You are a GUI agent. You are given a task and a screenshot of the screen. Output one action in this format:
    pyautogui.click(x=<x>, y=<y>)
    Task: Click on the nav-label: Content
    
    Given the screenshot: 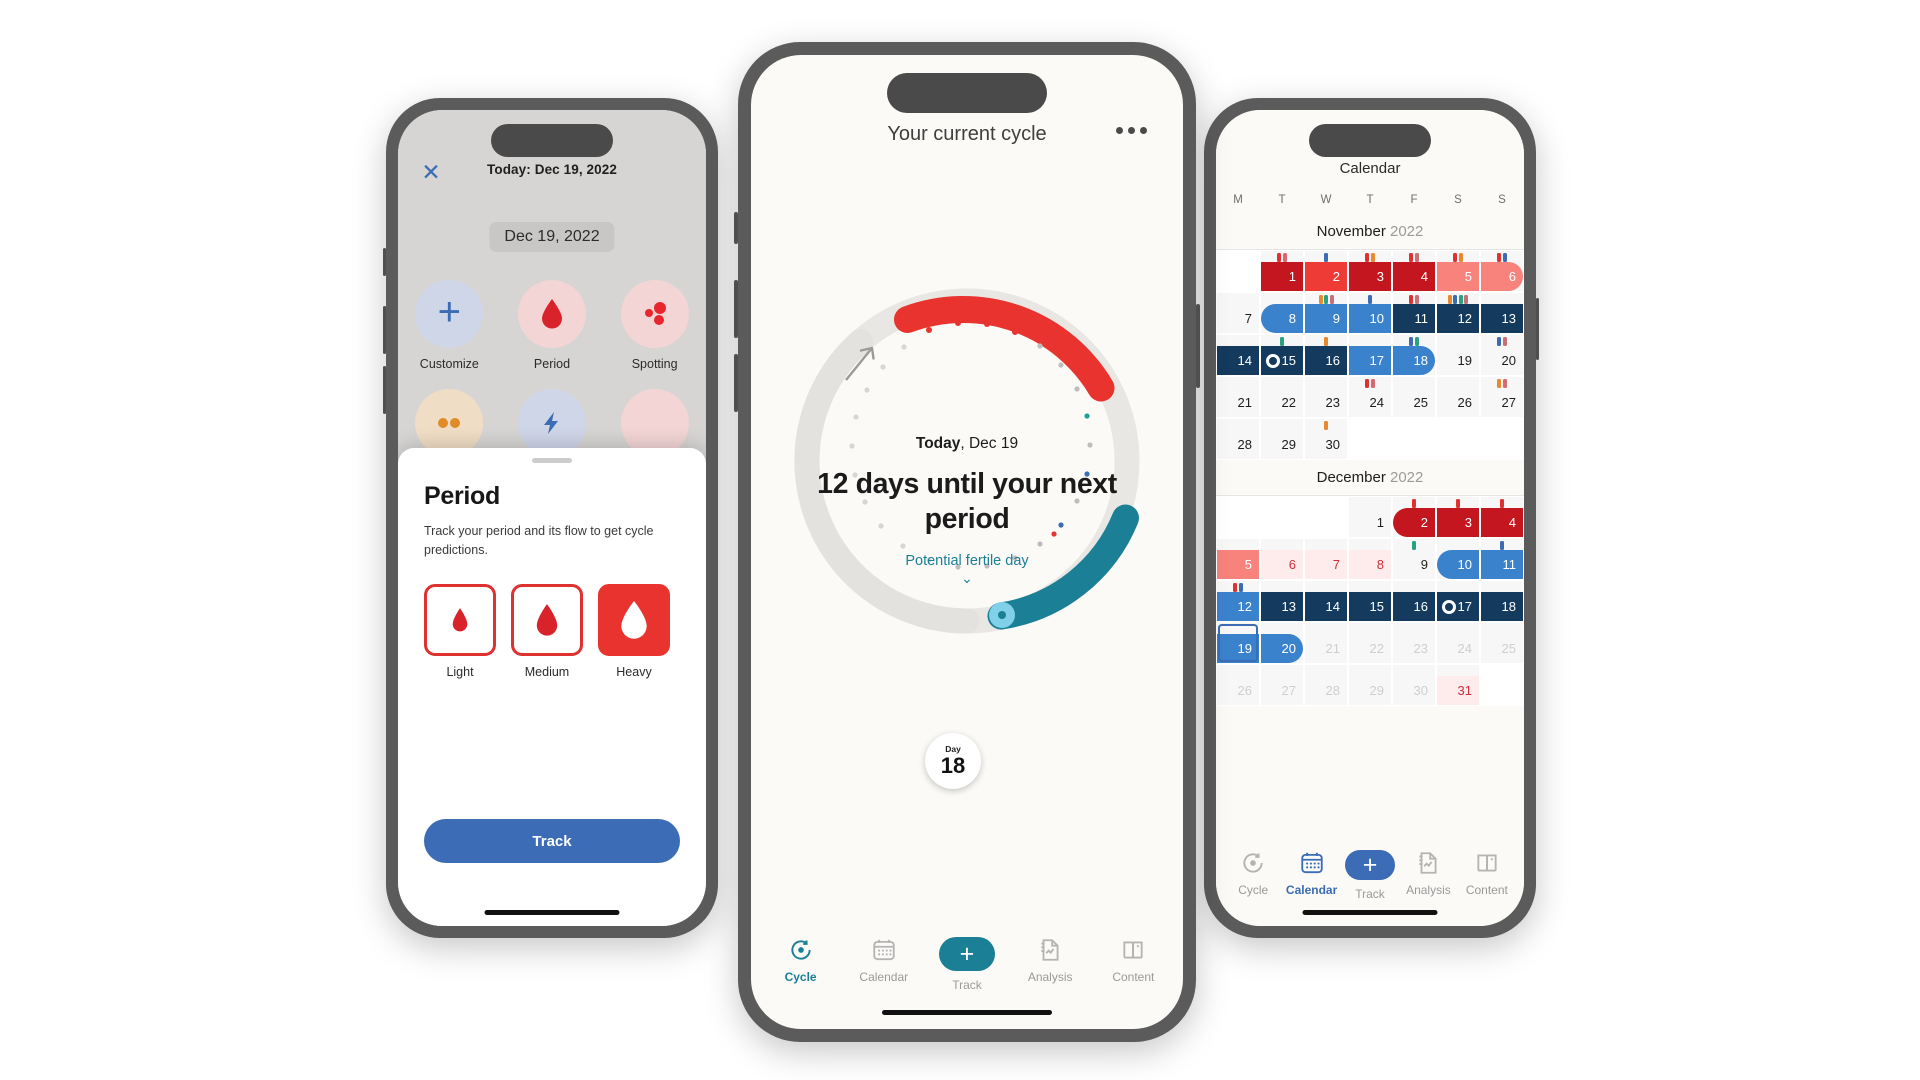 What is the action you would take?
    pyautogui.click(x=1133, y=977)
    